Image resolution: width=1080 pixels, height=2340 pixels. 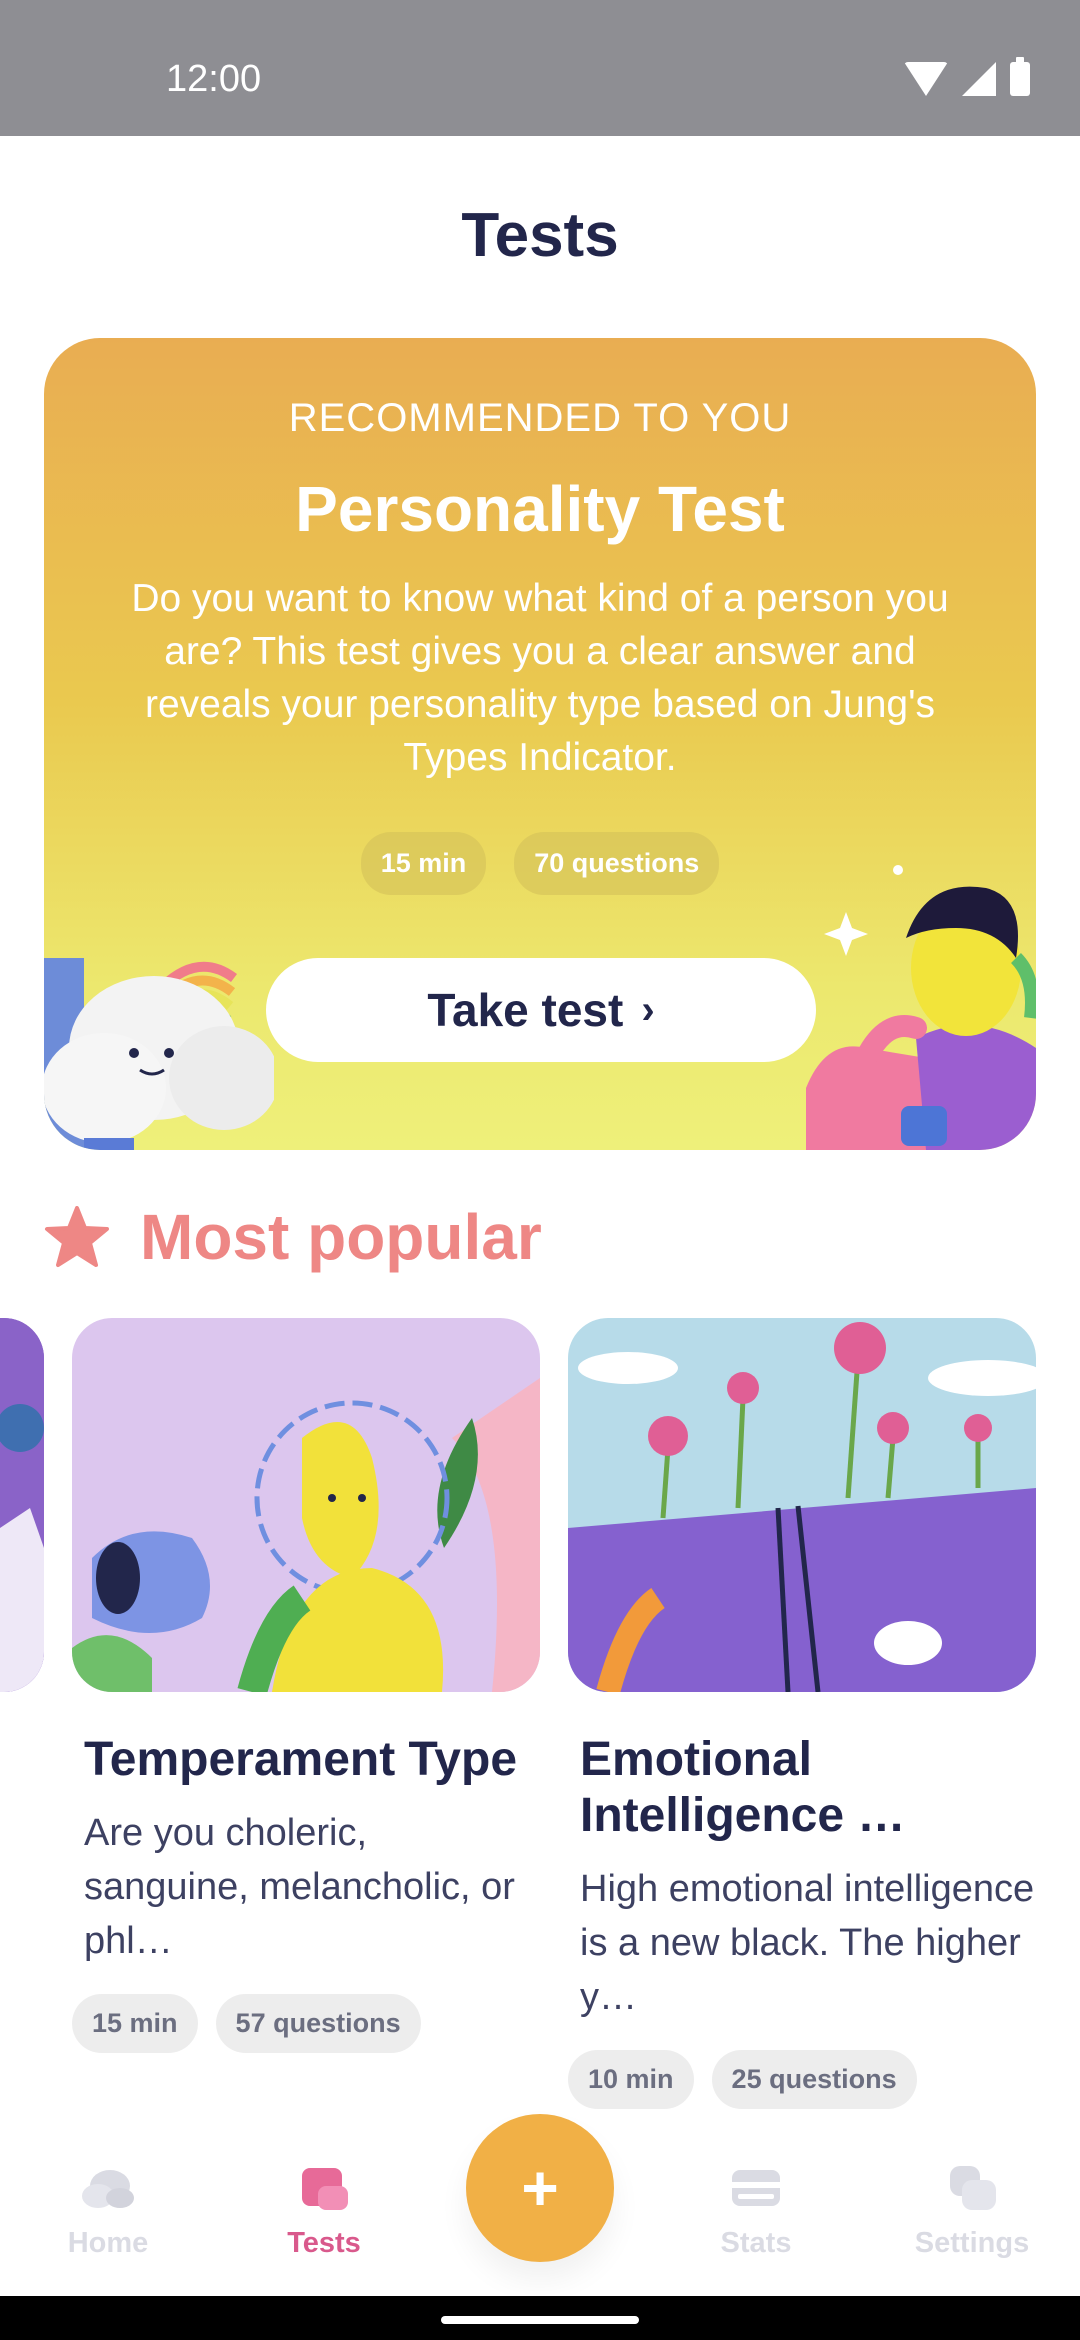 I want to click on most-popular-header: Most popular, so click(x=293, y=1237).